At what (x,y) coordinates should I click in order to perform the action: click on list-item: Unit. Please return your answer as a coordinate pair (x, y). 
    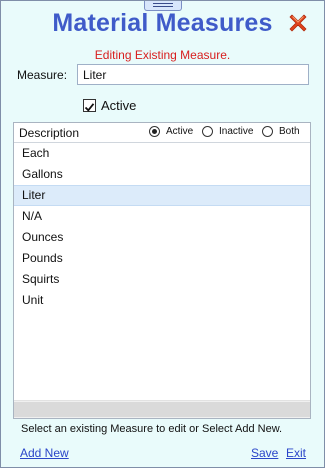
    Looking at the image, I should click on (162, 300).